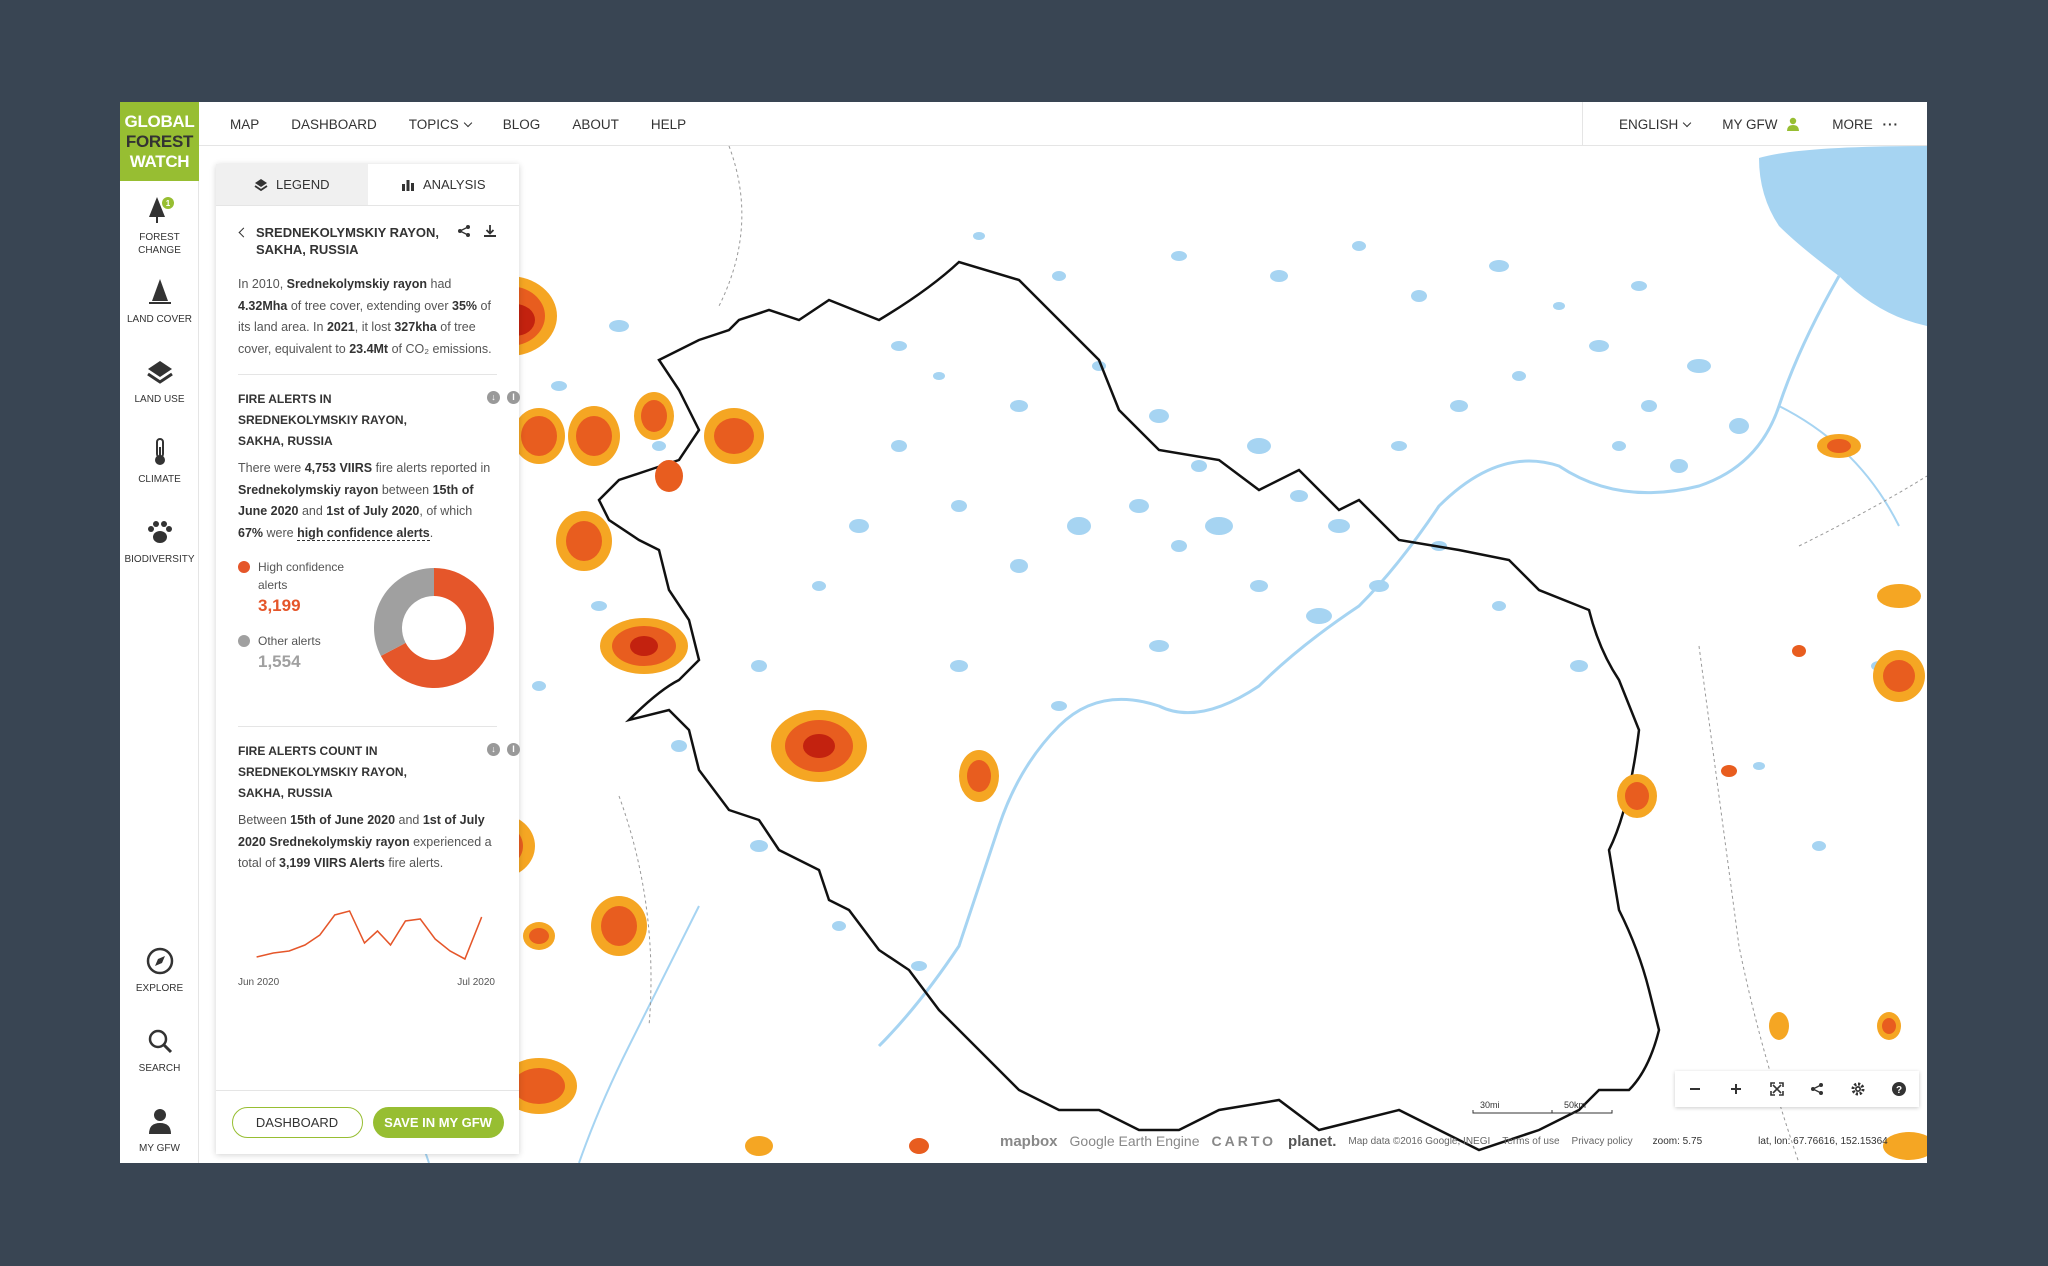 The image size is (2048, 1266). I want to click on text: fire alerts., so click(414, 863).